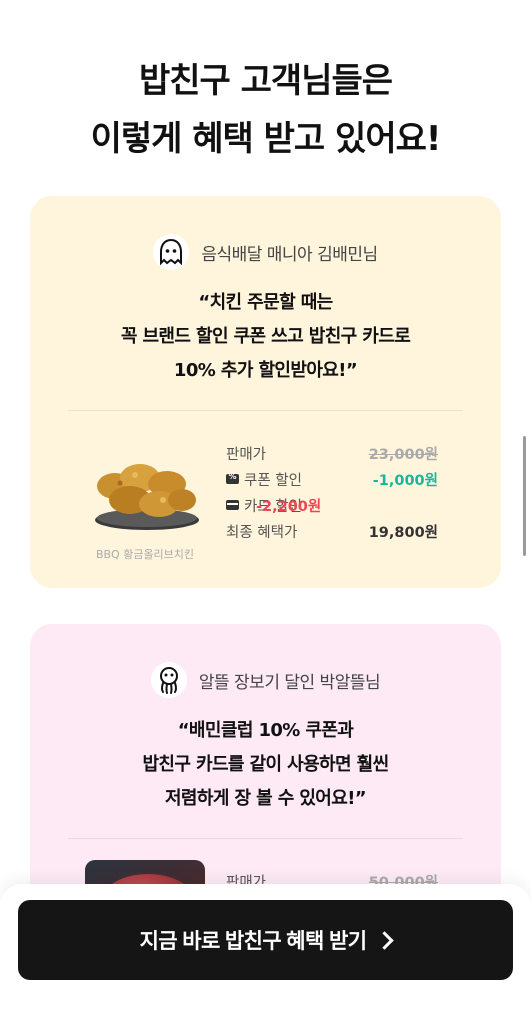 The height and width of the screenshot is (1024, 531). I want to click on coupon-discount: -1,000원, so click(405, 480).